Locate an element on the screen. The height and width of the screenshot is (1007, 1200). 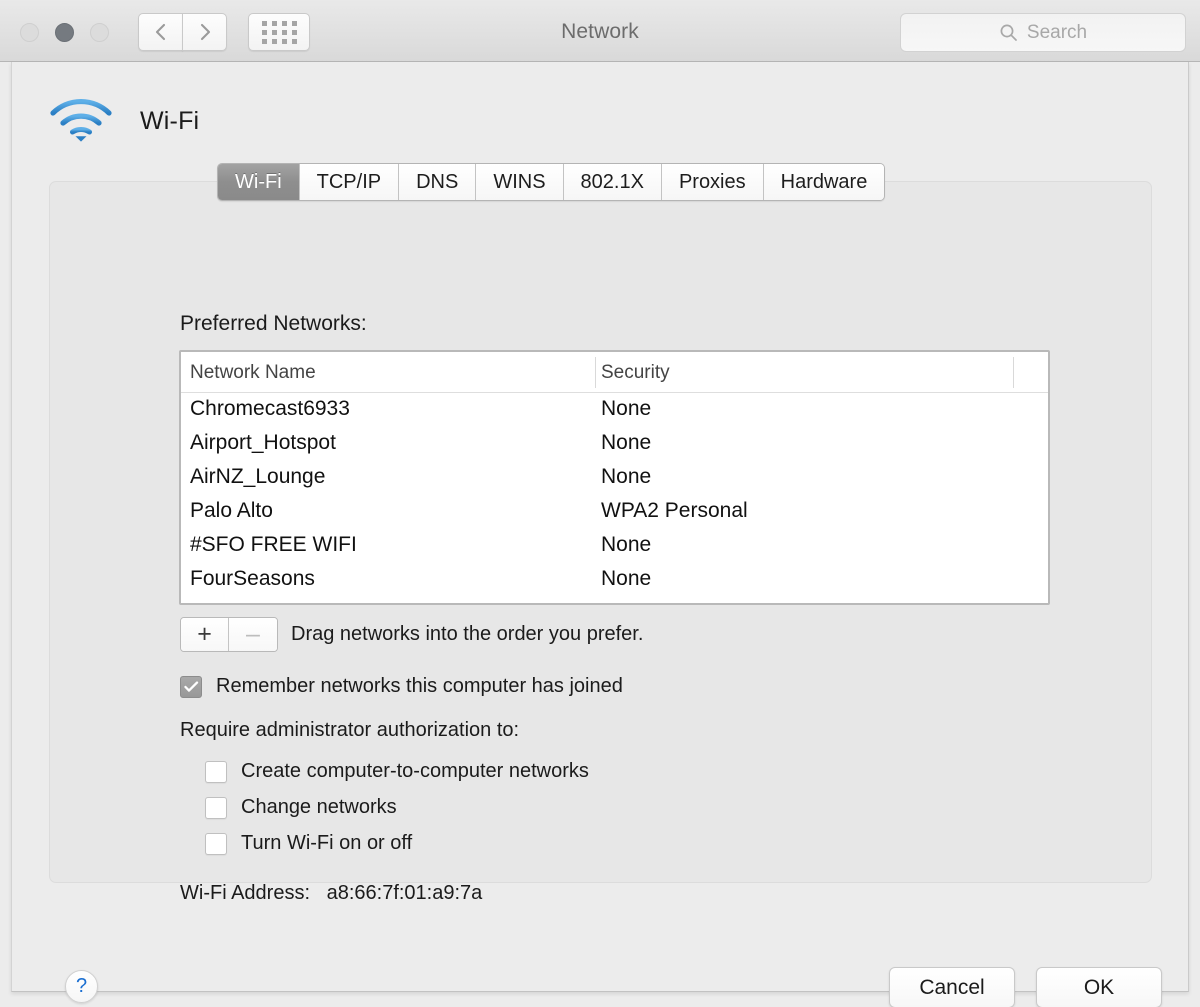
search-placeholder: Search is located at coordinates (1057, 32).